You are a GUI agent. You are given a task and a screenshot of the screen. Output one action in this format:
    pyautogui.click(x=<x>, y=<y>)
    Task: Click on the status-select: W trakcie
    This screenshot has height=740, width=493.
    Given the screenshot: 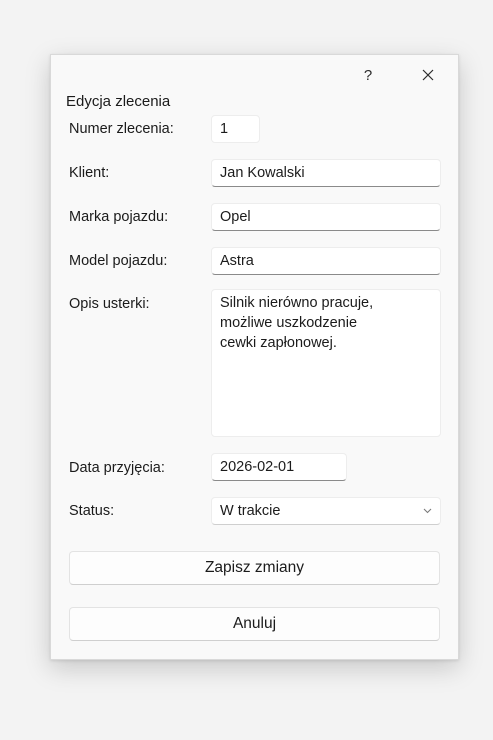 What is the action you would take?
    pyautogui.click(x=326, y=511)
    